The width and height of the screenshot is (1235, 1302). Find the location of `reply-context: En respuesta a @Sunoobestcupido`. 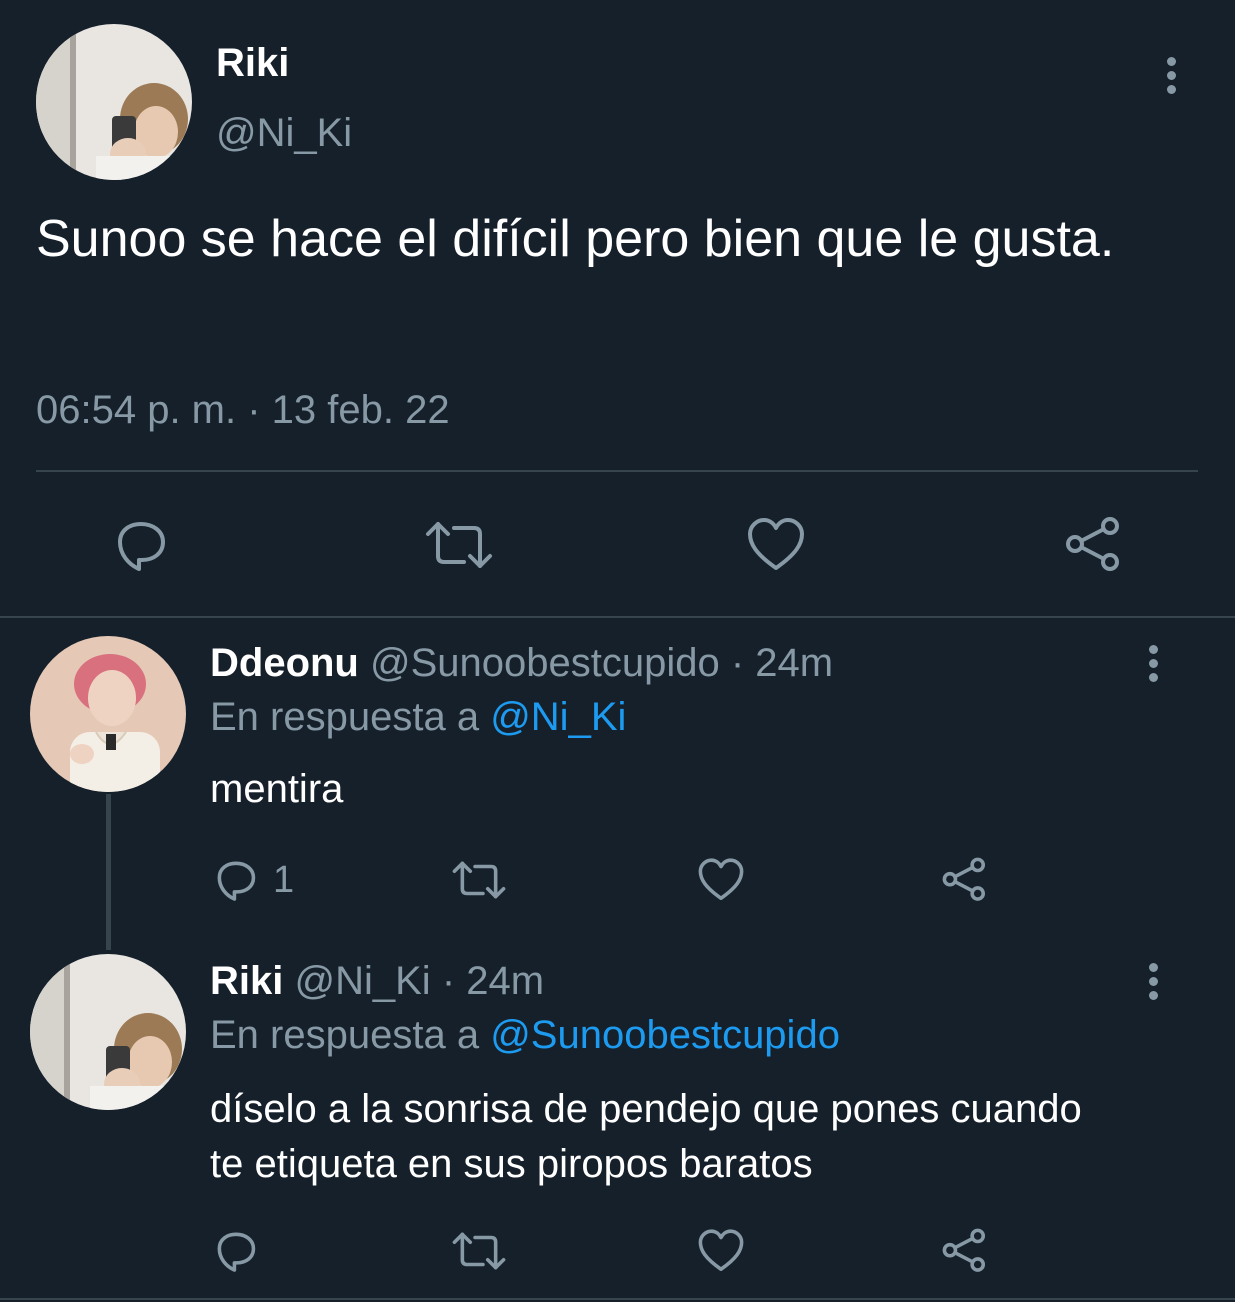

reply-context: En respuesta a @Sunoobestcupido is located at coordinates (525, 1035).